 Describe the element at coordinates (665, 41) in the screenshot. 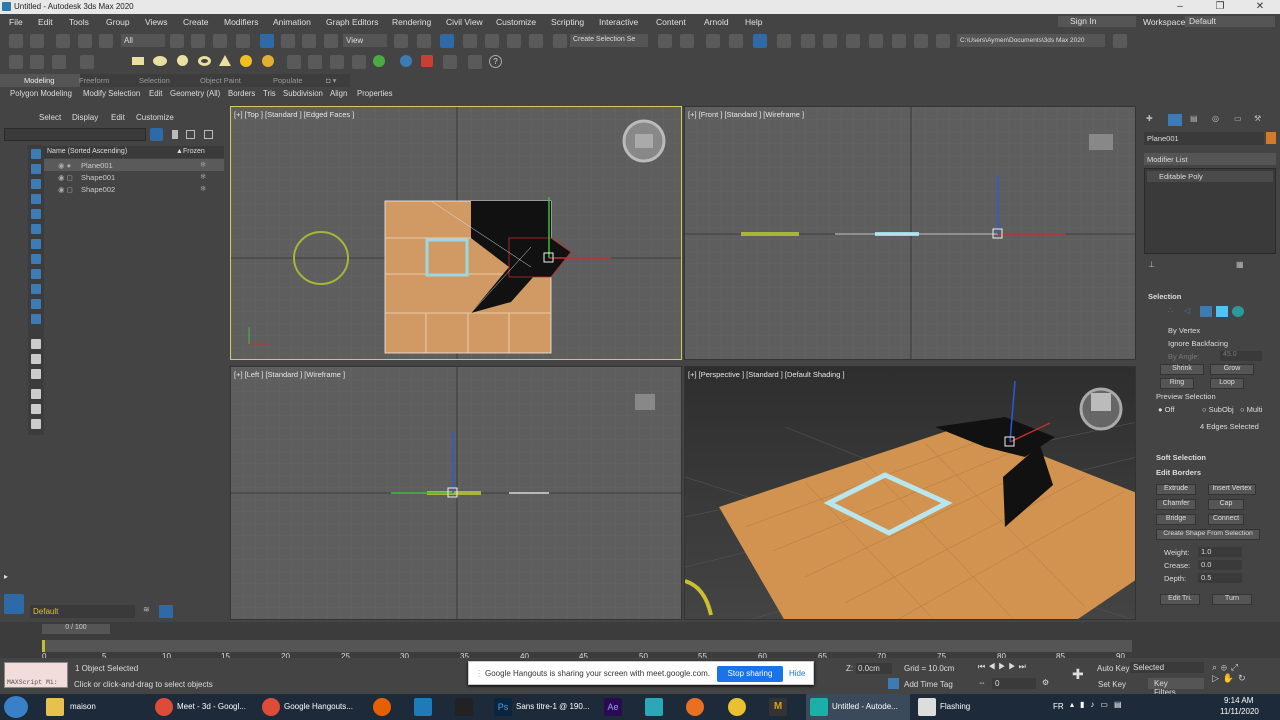

I see `mirror-icon` at that location.